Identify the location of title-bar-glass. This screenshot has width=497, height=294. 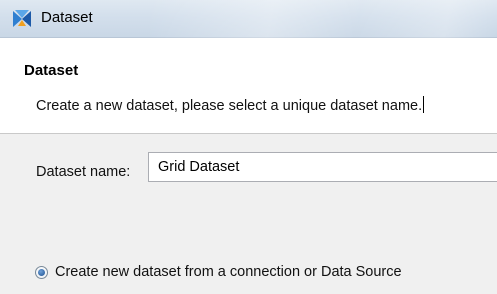
(323, 19).